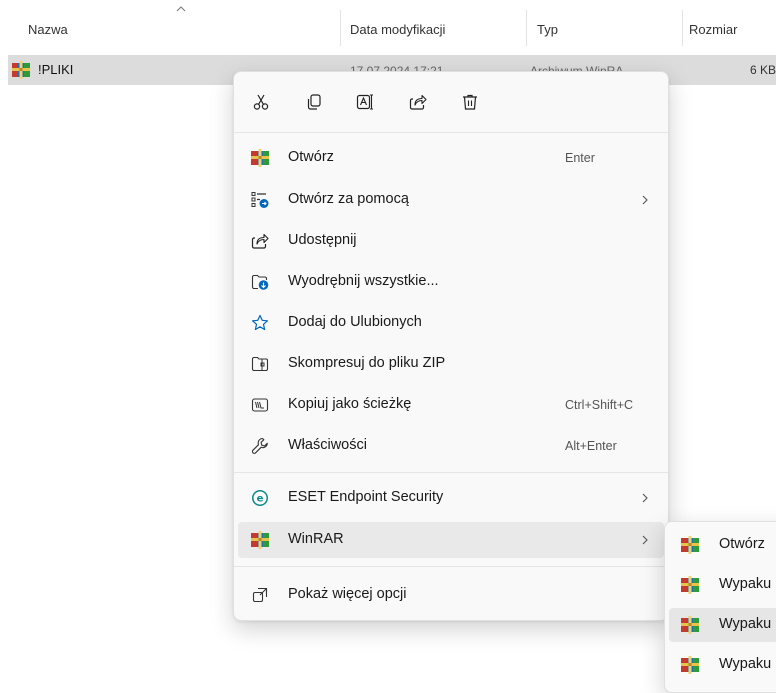 The height and width of the screenshot is (693, 776). I want to click on trash-icon, so click(470, 102).